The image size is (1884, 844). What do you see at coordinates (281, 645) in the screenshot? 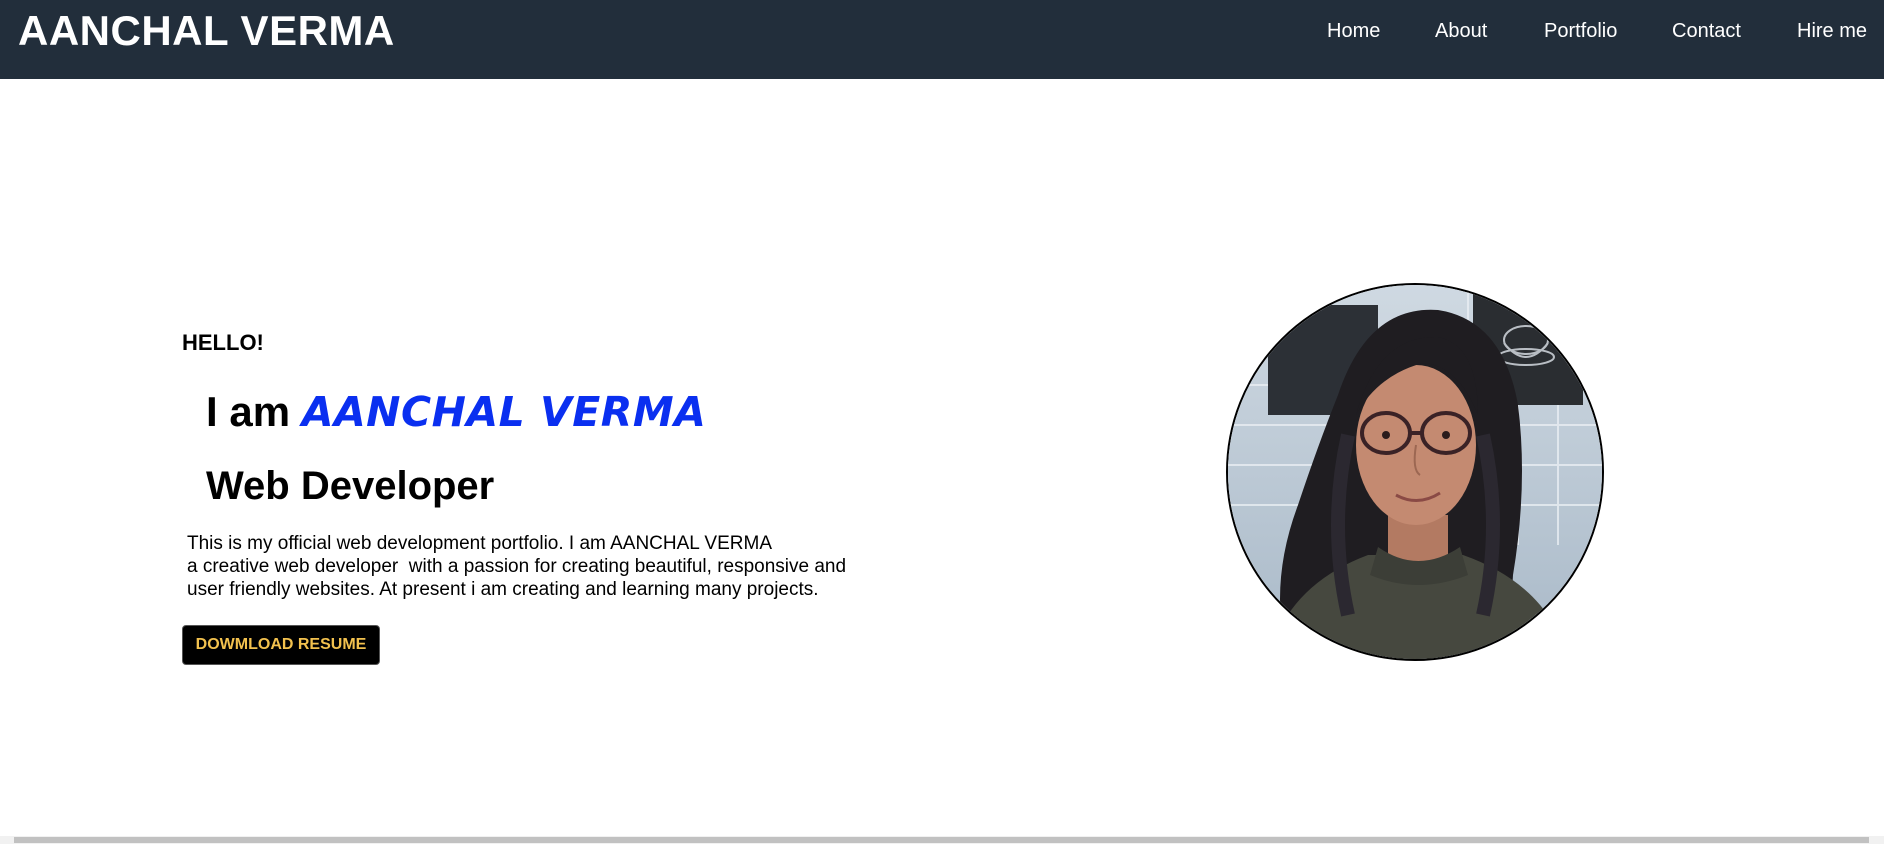
I see `download-resume-button: DOWMLOAD RESUME` at bounding box center [281, 645].